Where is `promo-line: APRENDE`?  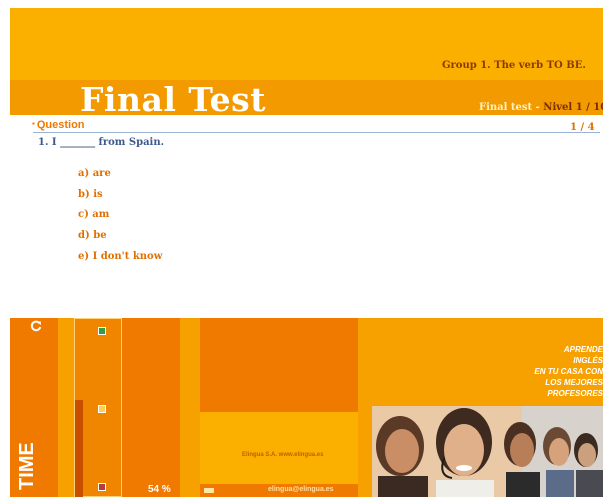
promo-line: APRENDE is located at coordinates (583, 349).